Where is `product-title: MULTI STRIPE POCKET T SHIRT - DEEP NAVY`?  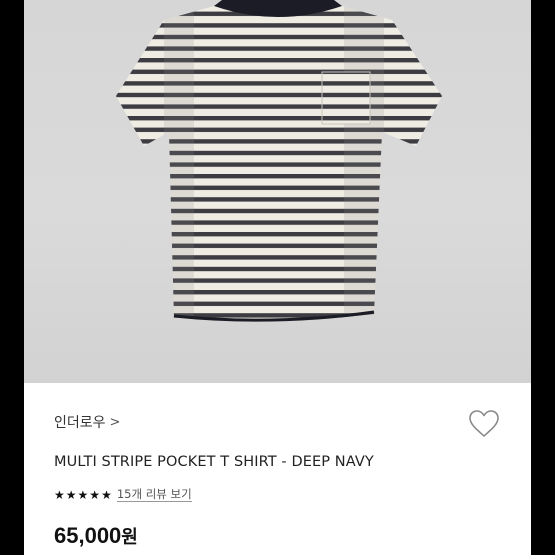
product-title: MULTI STRIPE POCKET T SHIRT - DEEP NAVY is located at coordinates (214, 462).